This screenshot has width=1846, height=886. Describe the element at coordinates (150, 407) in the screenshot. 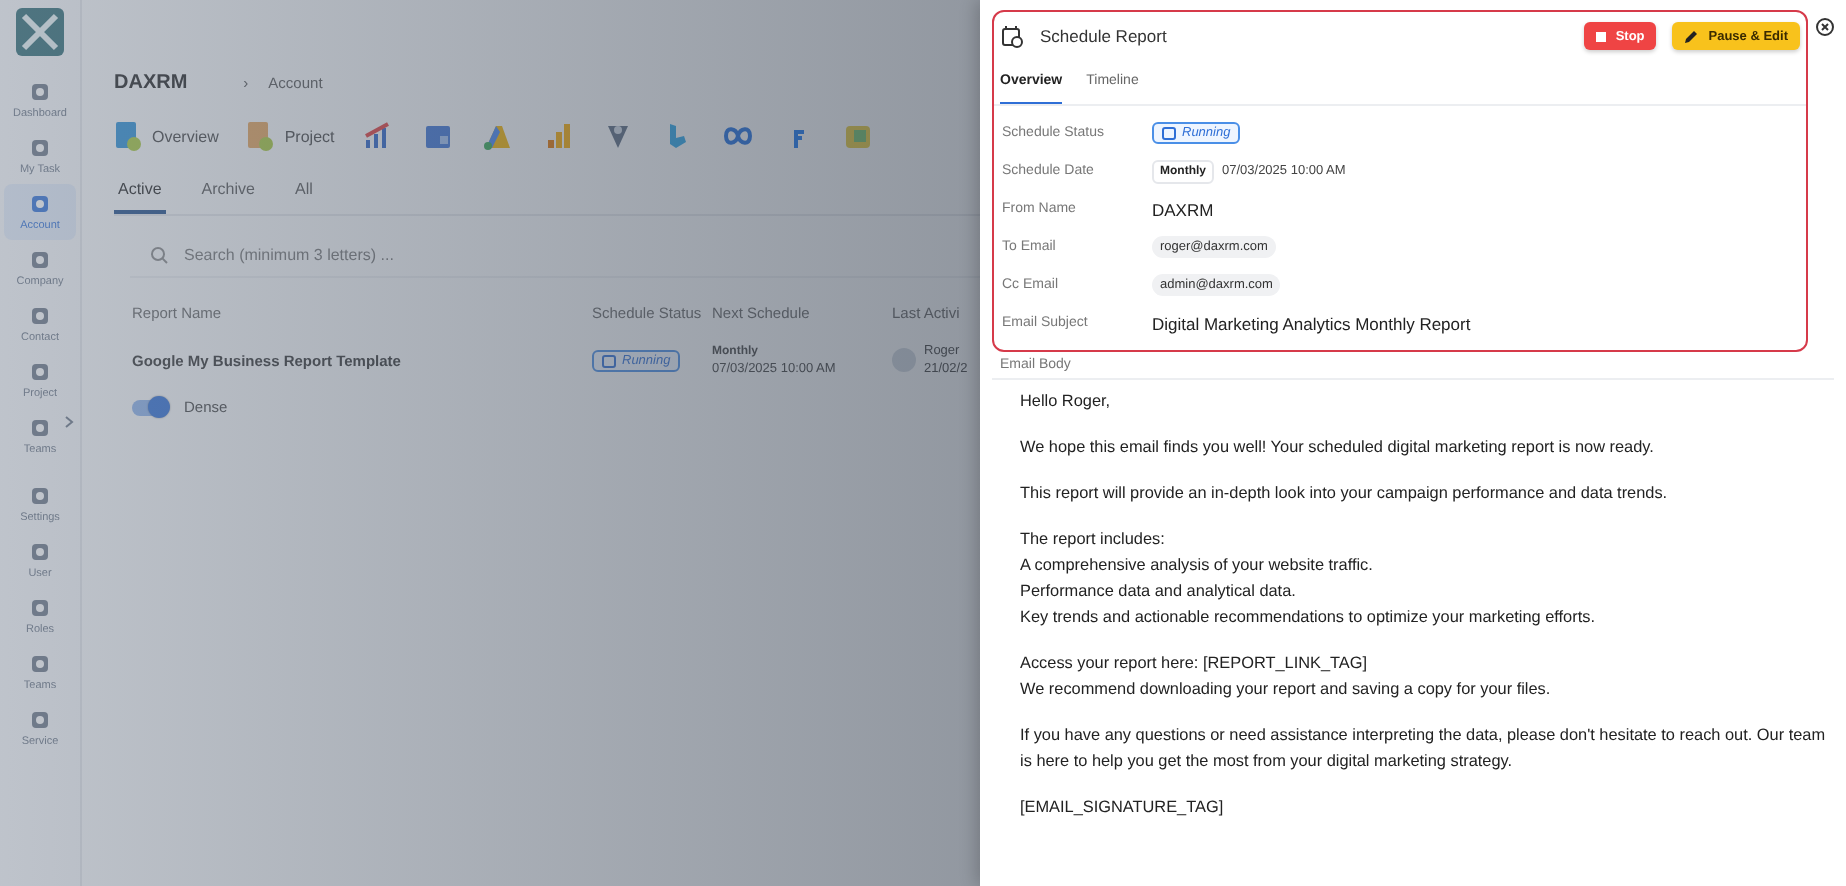

I see `dense-toggle` at that location.